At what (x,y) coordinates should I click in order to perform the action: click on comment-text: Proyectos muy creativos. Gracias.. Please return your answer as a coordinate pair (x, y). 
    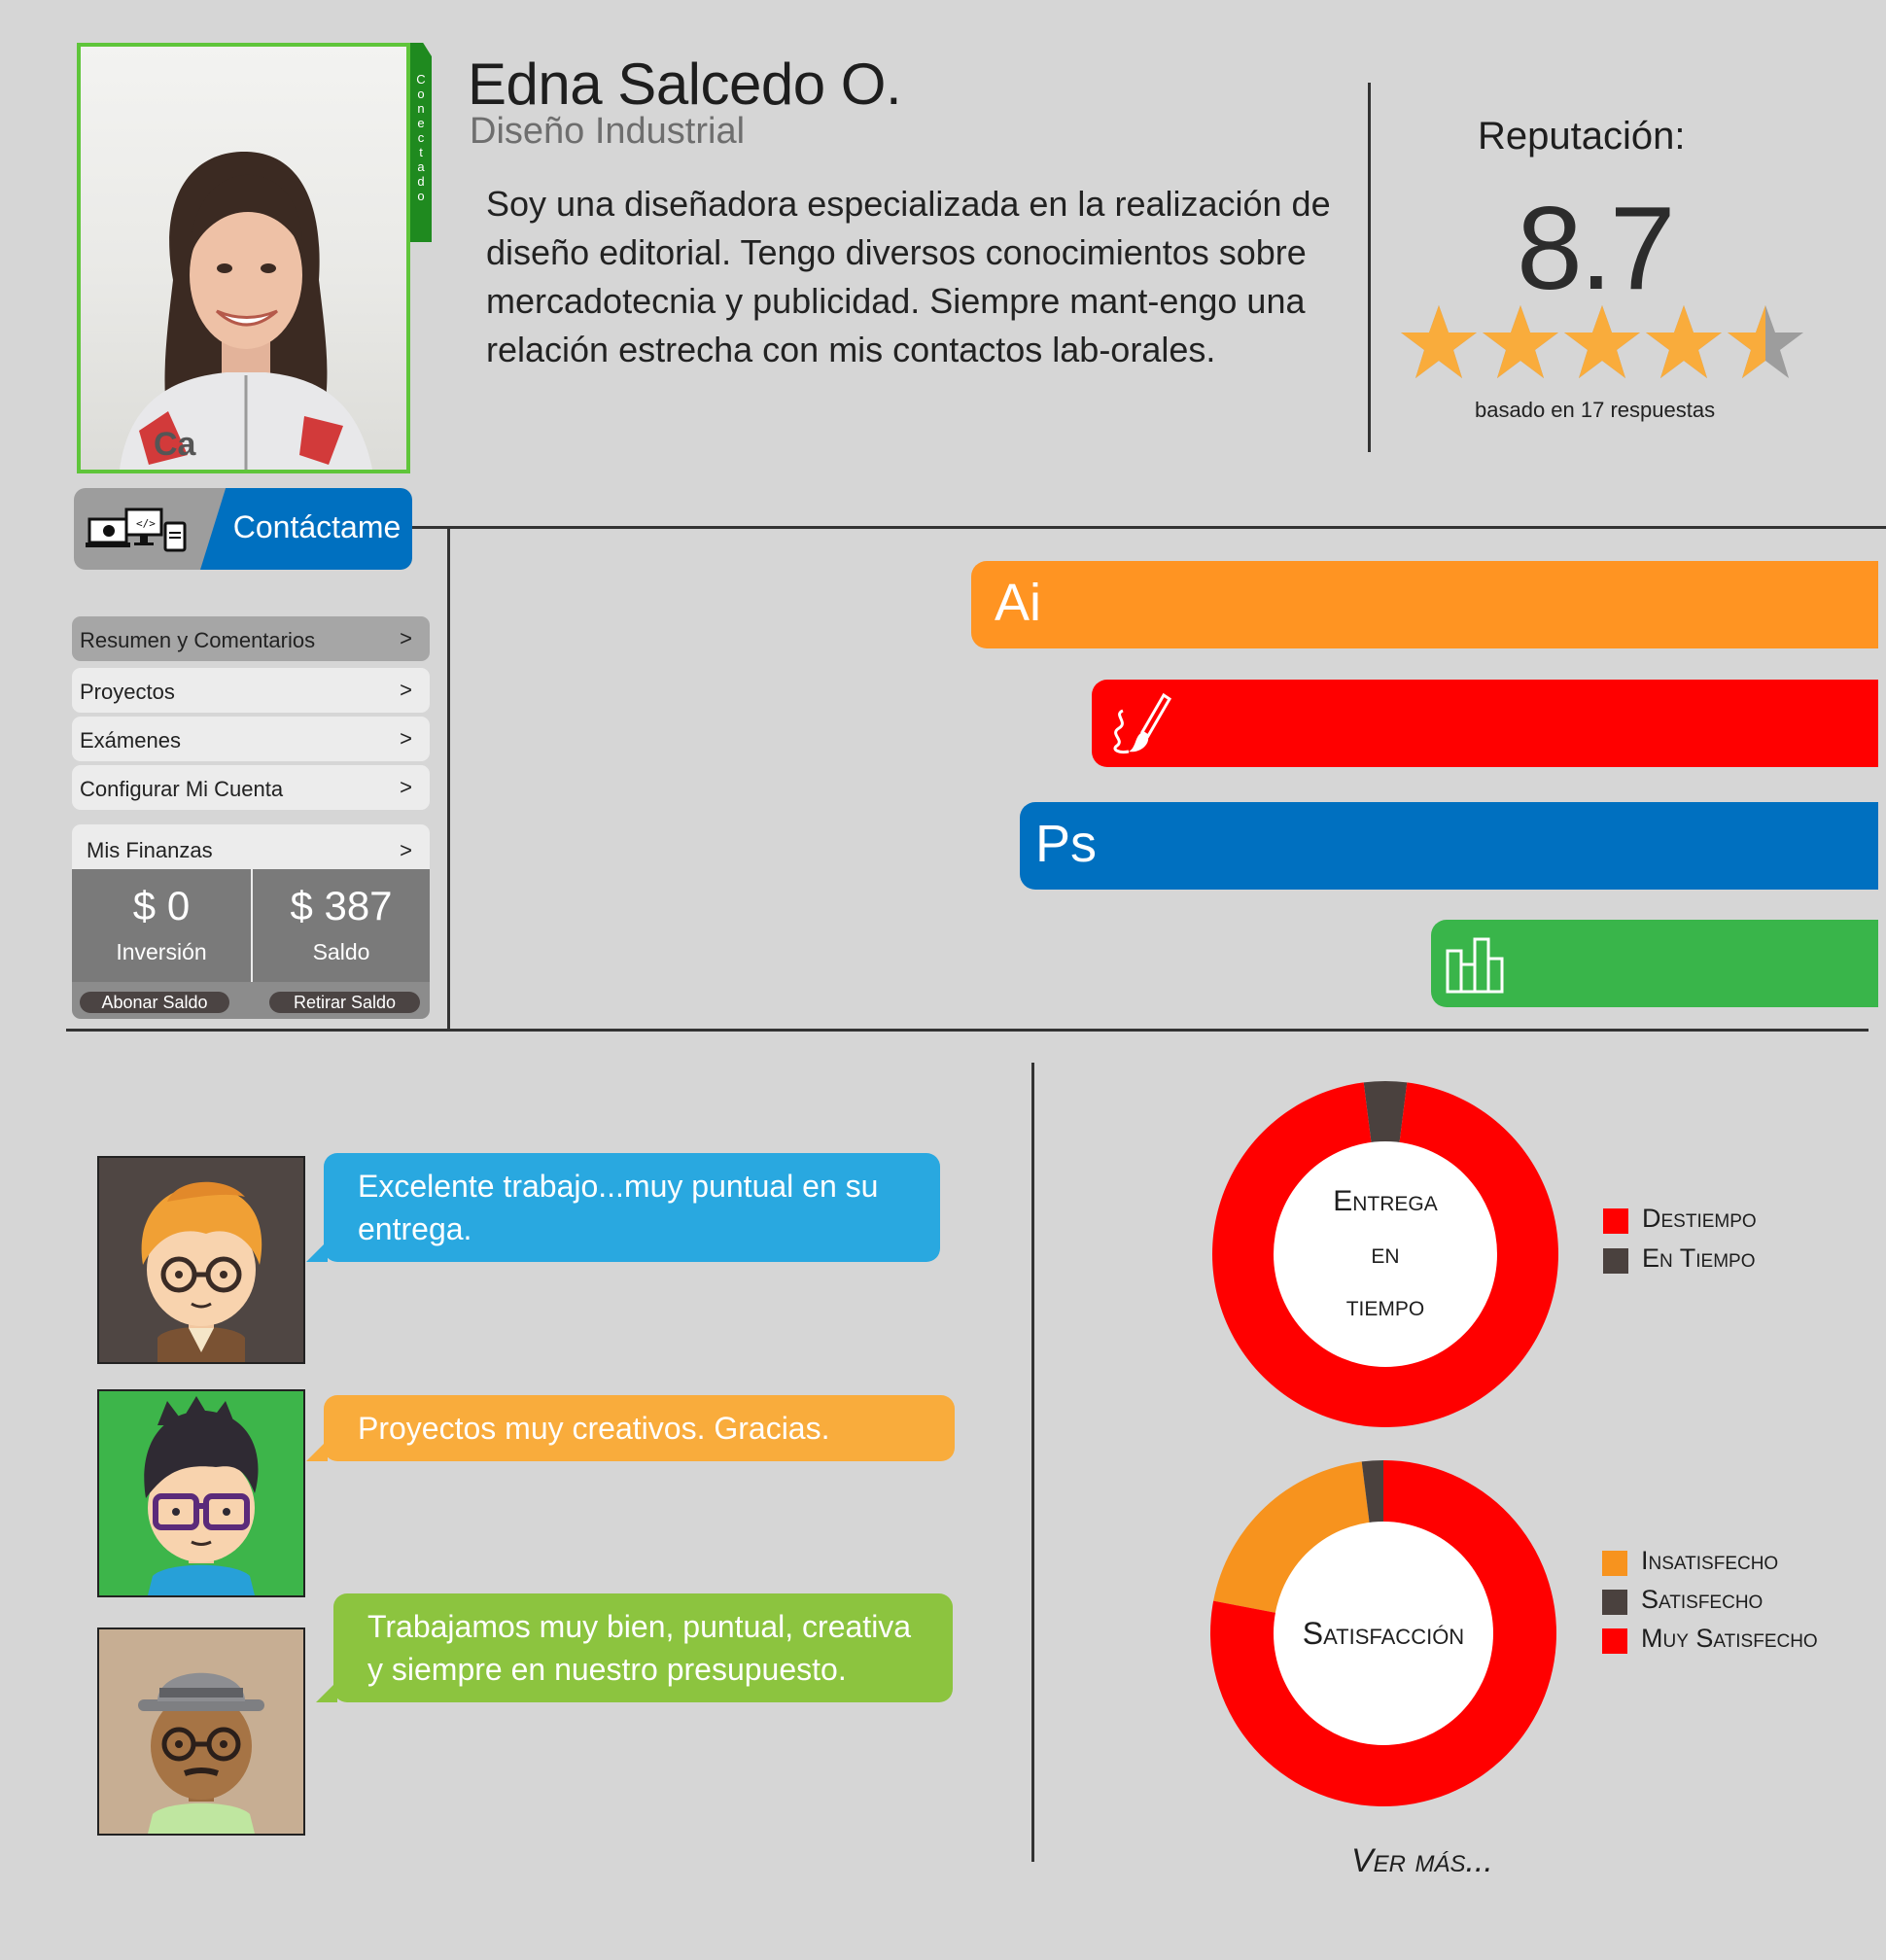
    Looking at the image, I should click on (594, 1428).